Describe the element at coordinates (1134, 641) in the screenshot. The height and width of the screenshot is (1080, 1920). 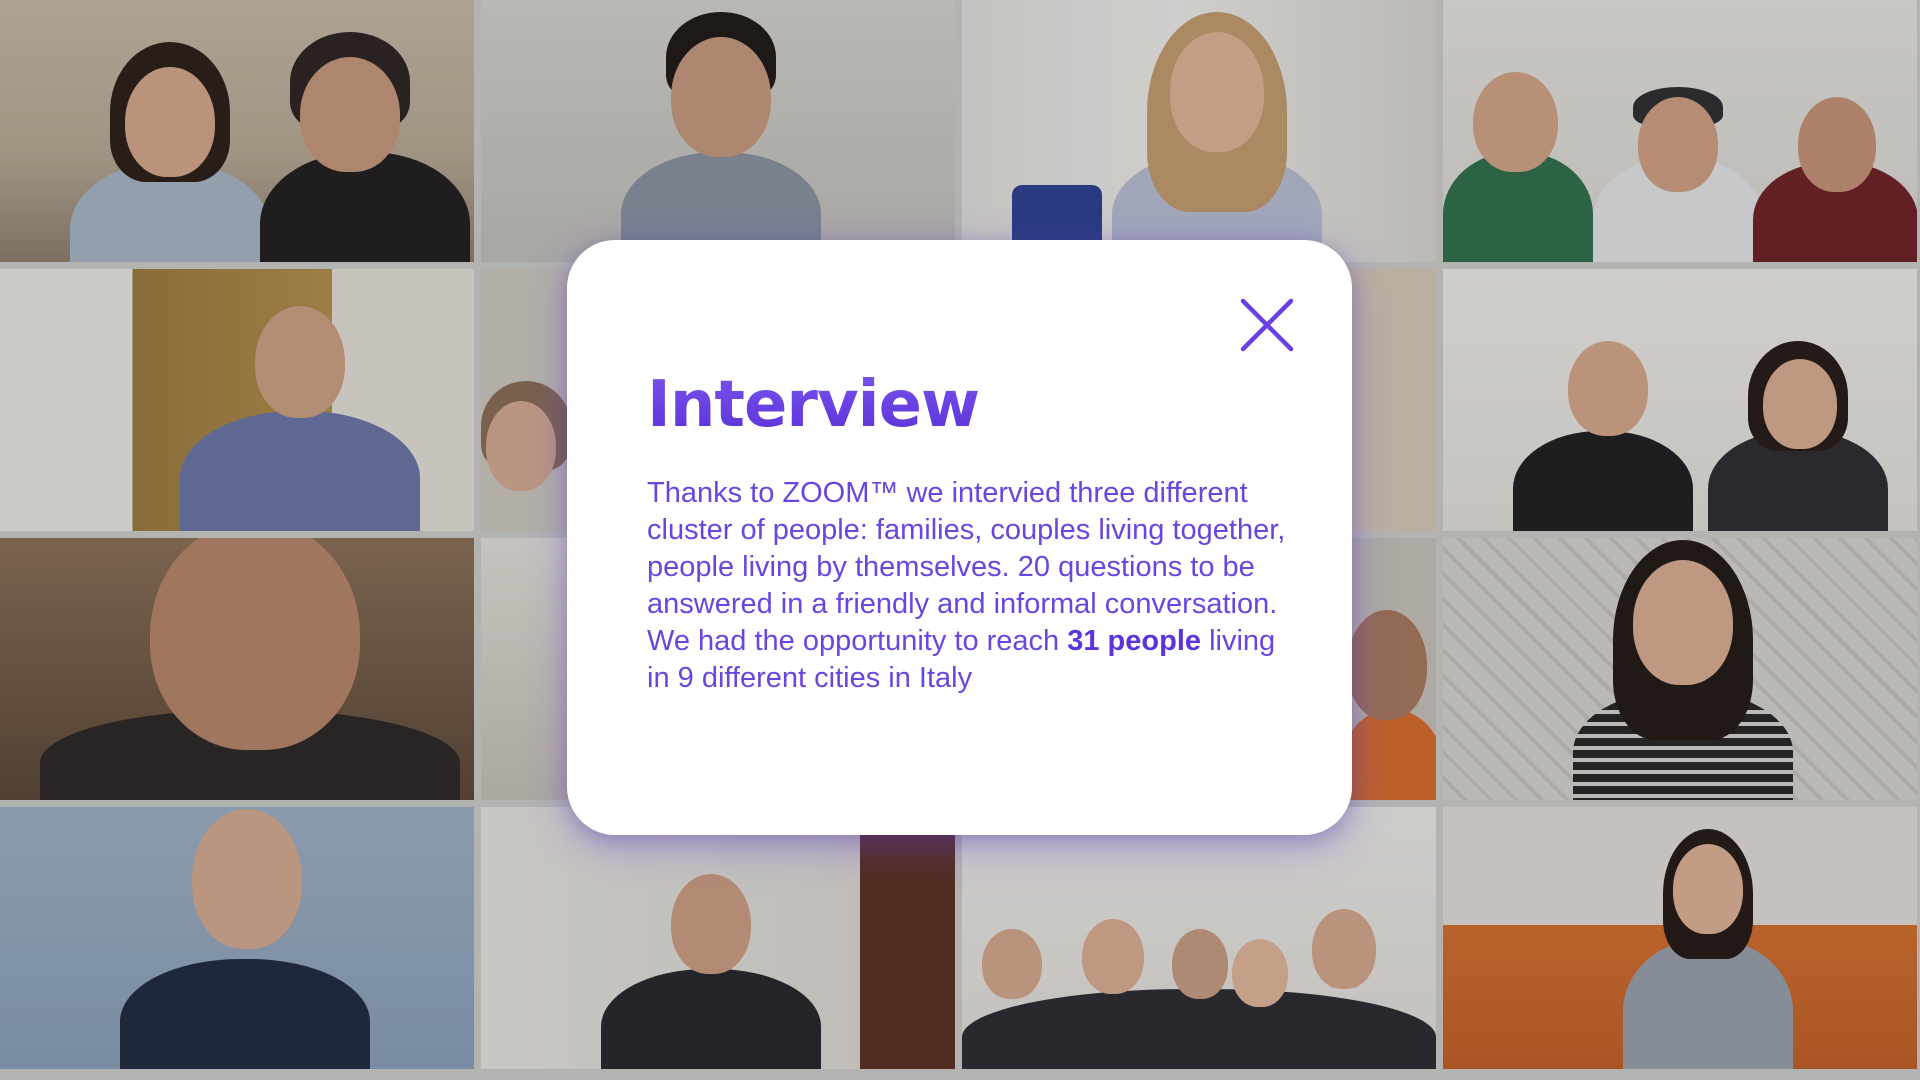
I see `body-text-highlight: 31 people` at that location.